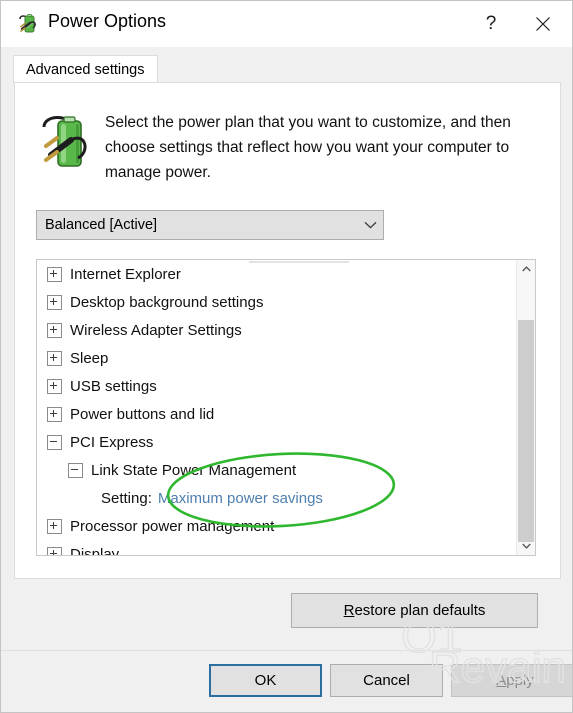 The image size is (573, 713). Describe the element at coordinates (276, 526) in the screenshot. I see `tree-row: Processor power management` at that location.